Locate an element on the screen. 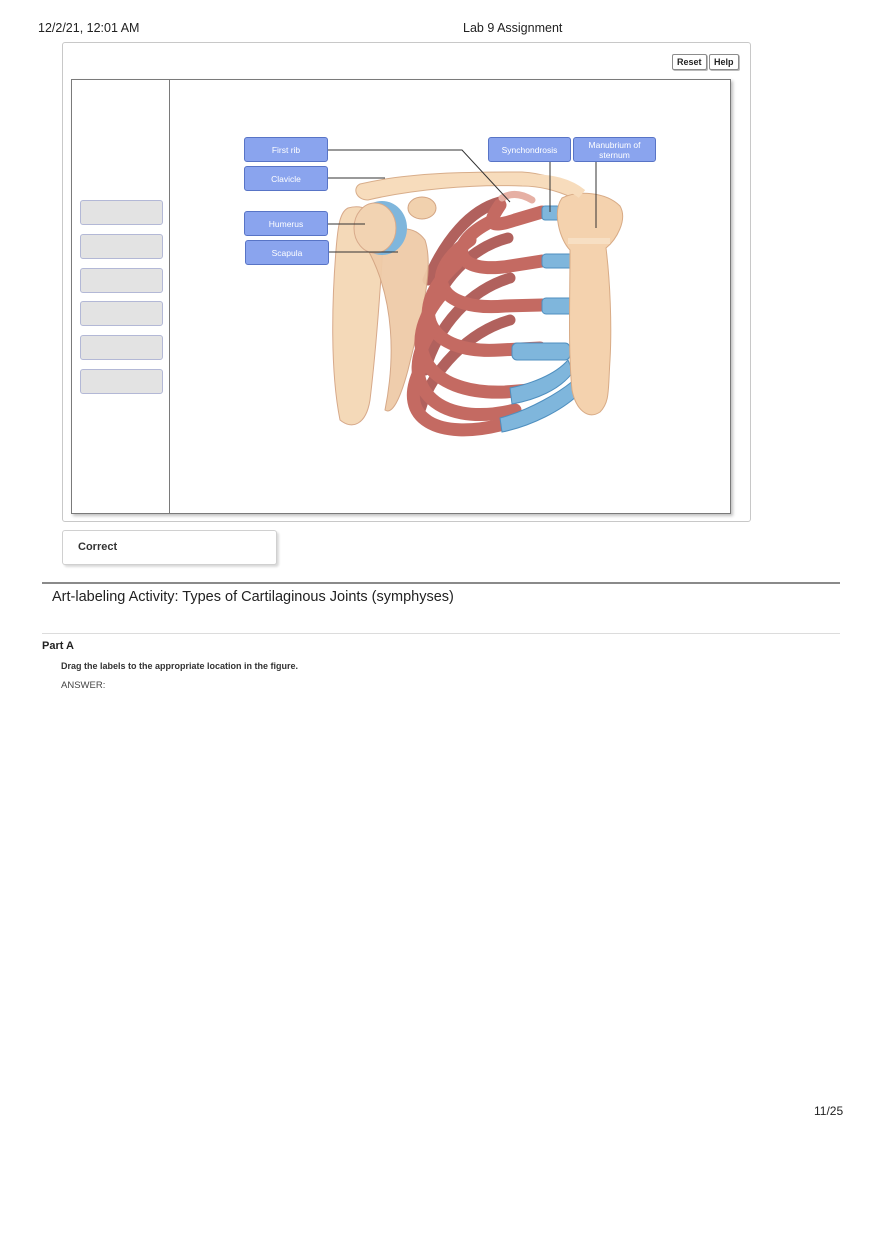  label-humerus: Humerus is located at coordinates (286, 223).